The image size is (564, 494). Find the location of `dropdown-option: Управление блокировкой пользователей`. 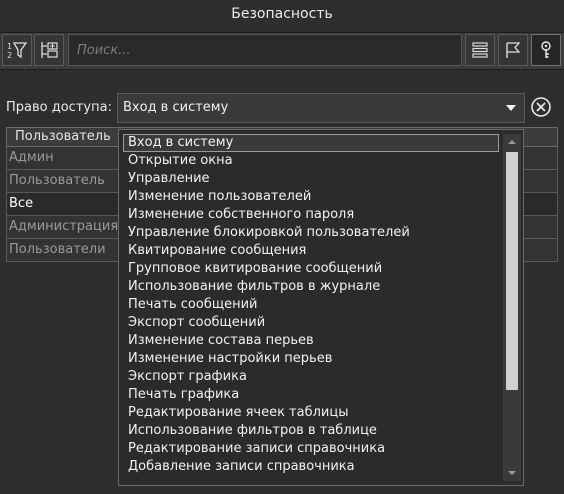

dropdown-option: Управление блокировкой пользователей is located at coordinates (311, 233).